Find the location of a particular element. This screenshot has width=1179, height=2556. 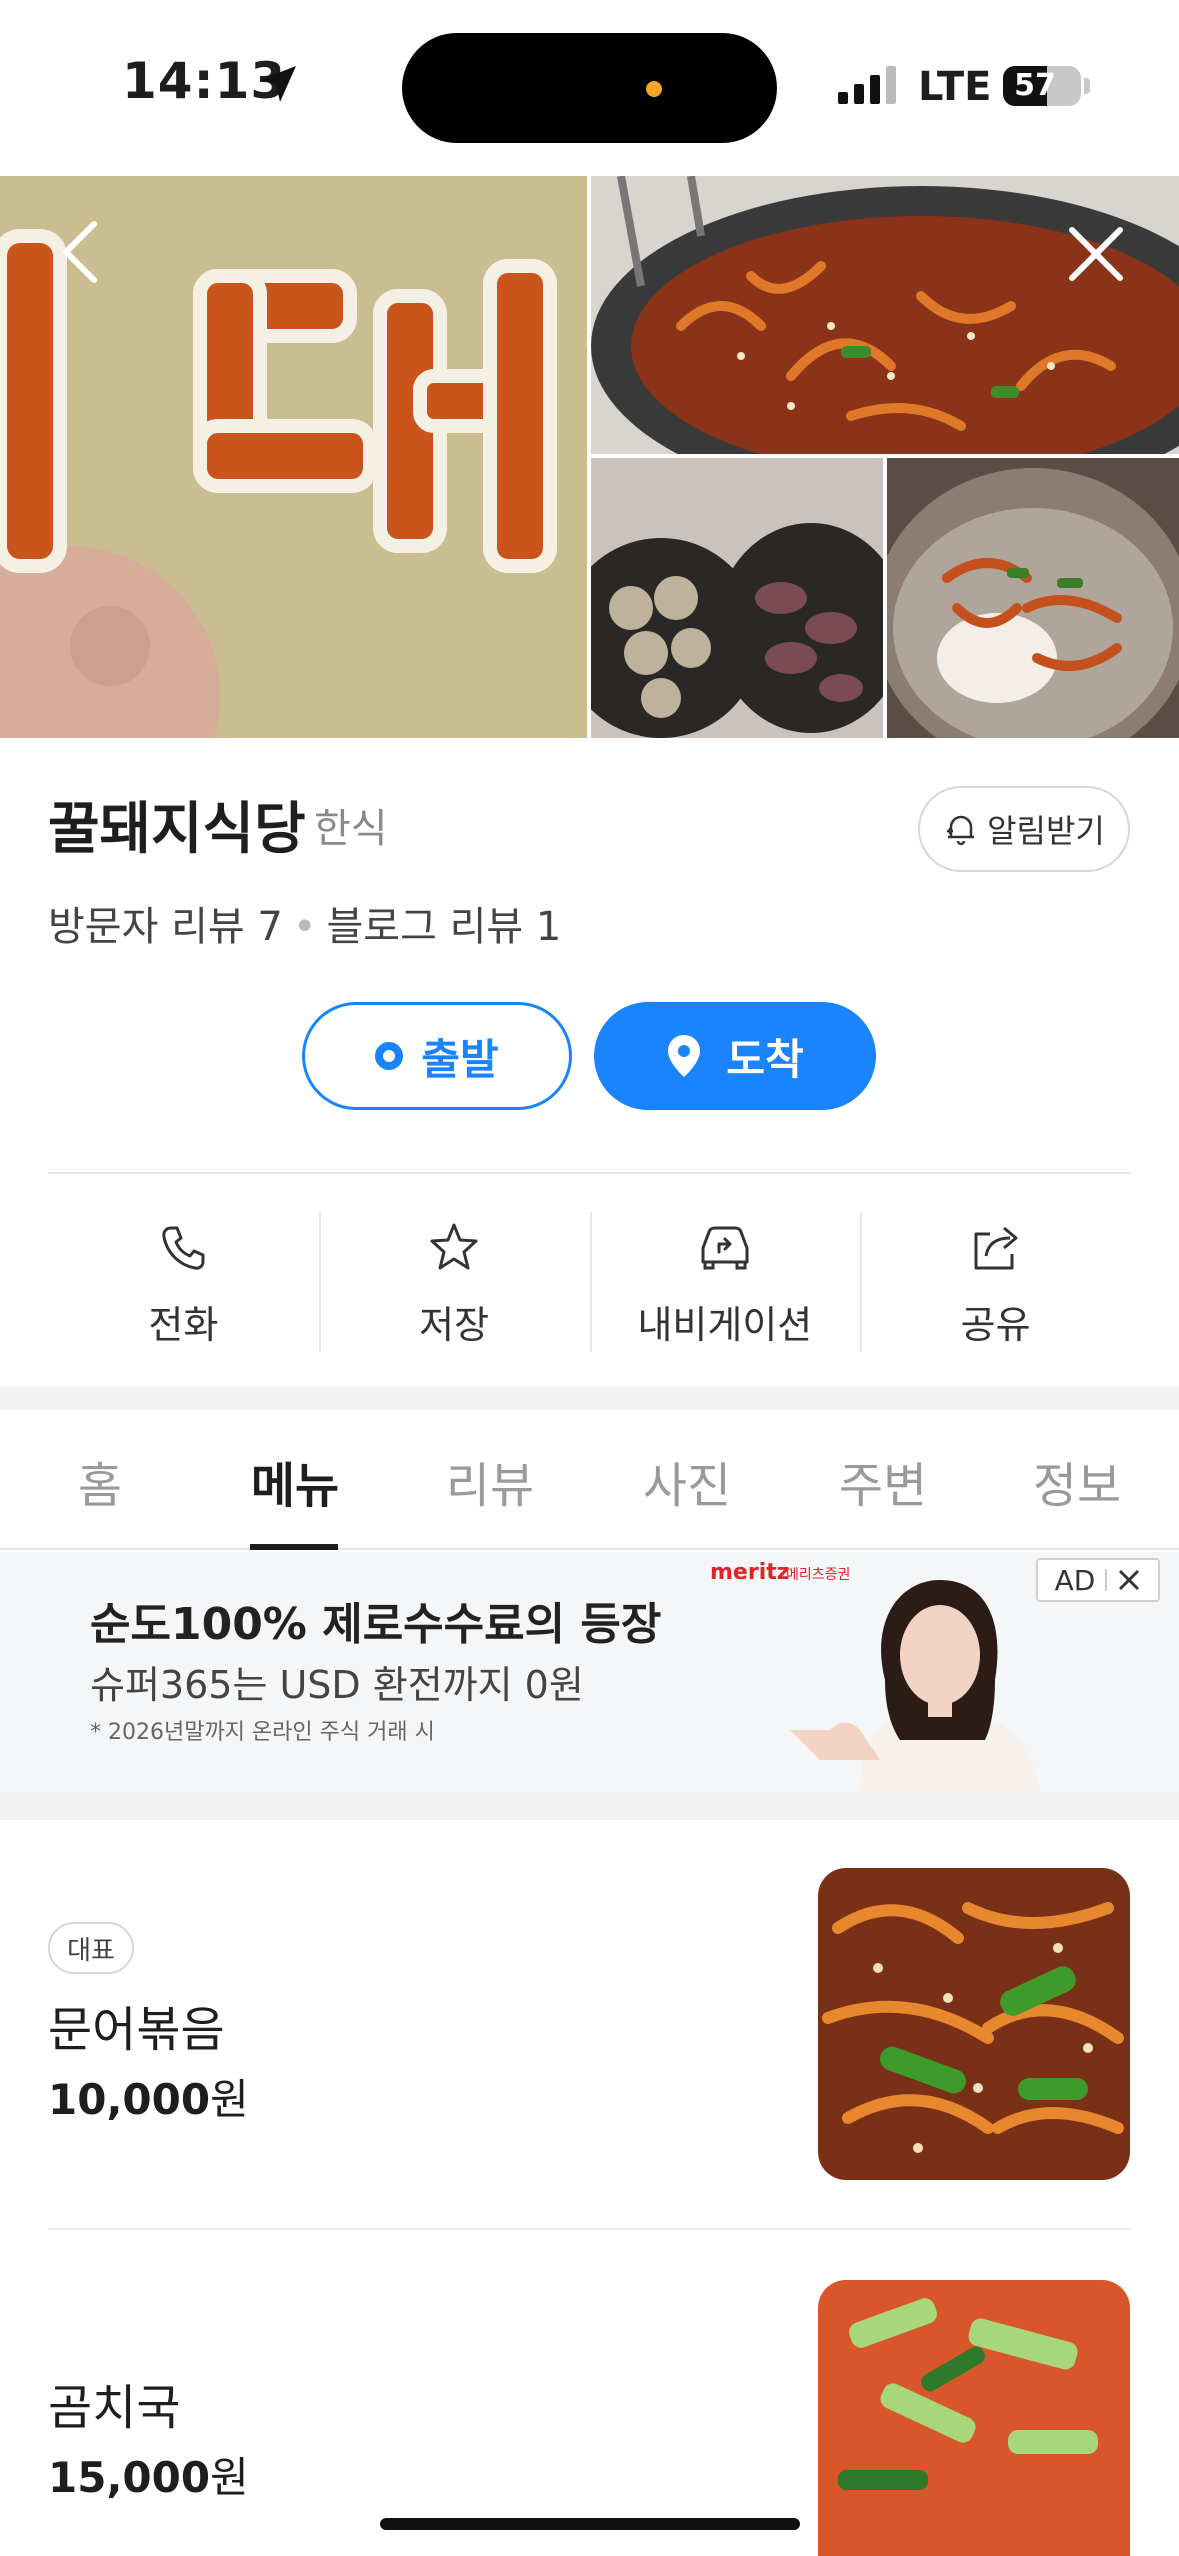

tab-photos: 사진 is located at coordinates (687, 1481).